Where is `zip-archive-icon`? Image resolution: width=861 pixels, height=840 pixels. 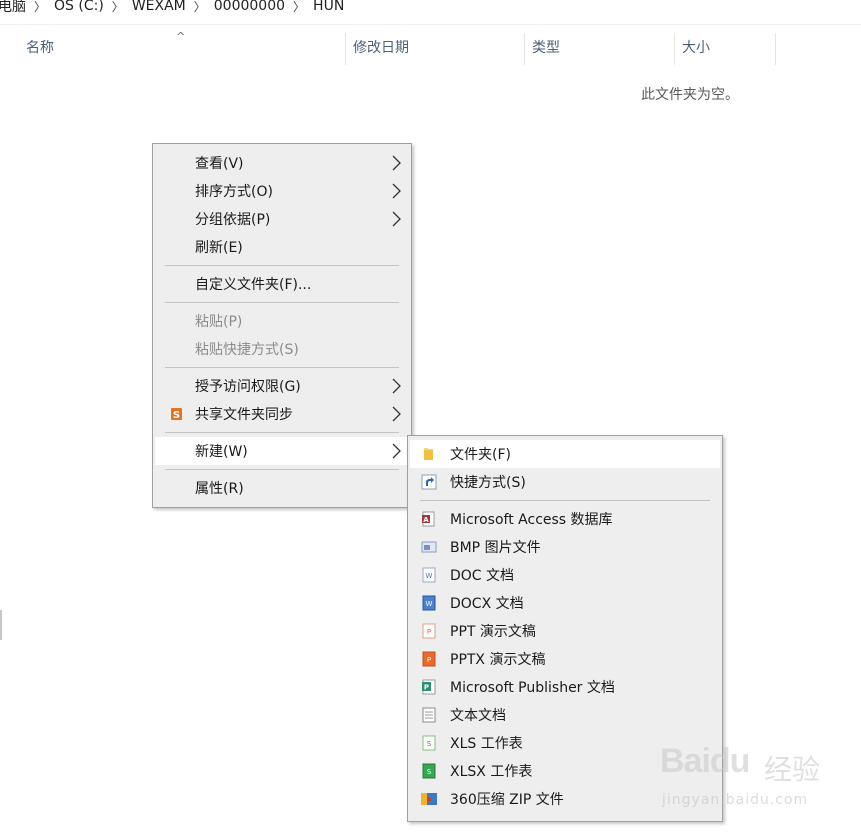 zip-archive-icon is located at coordinates (429, 799).